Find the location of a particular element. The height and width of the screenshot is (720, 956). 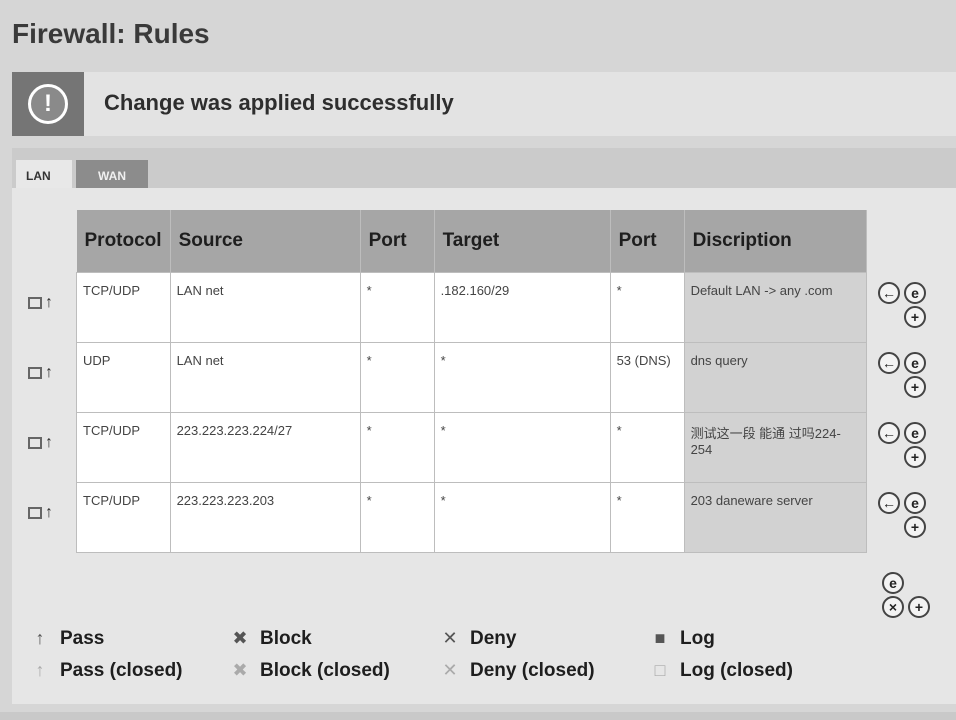

header-target: Target is located at coordinates (522, 241).